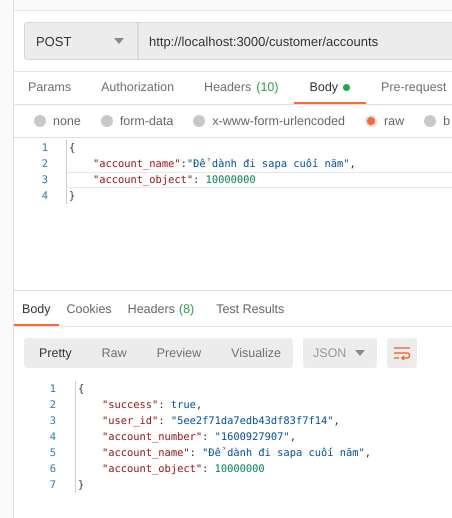 The height and width of the screenshot is (518, 452). I want to click on line-number: 7, so click(52, 485).